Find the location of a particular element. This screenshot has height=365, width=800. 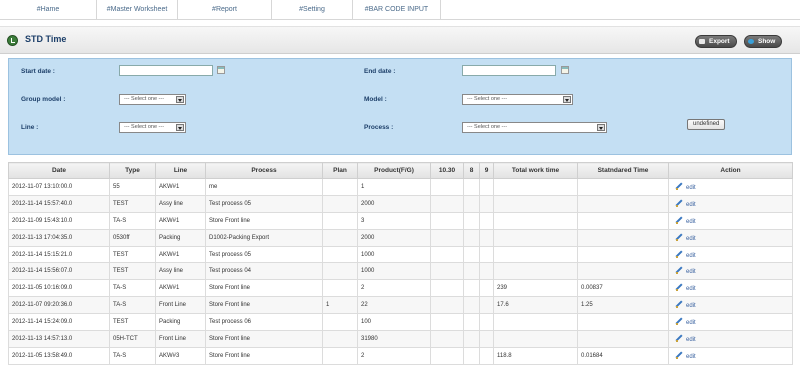

column-header-standard-time: Statndared Time is located at coordinates (623, 170).